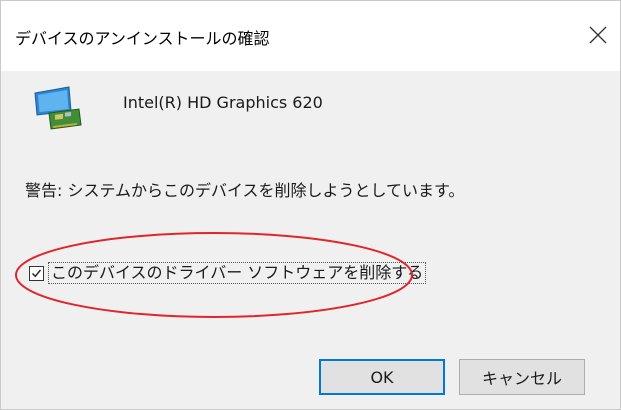 This screenshot has height=410, width=621. Describe the element at coordinates (223, 102) in the screenshot. I see `device-name: Intel(R) HD Graphics 620` at that location.